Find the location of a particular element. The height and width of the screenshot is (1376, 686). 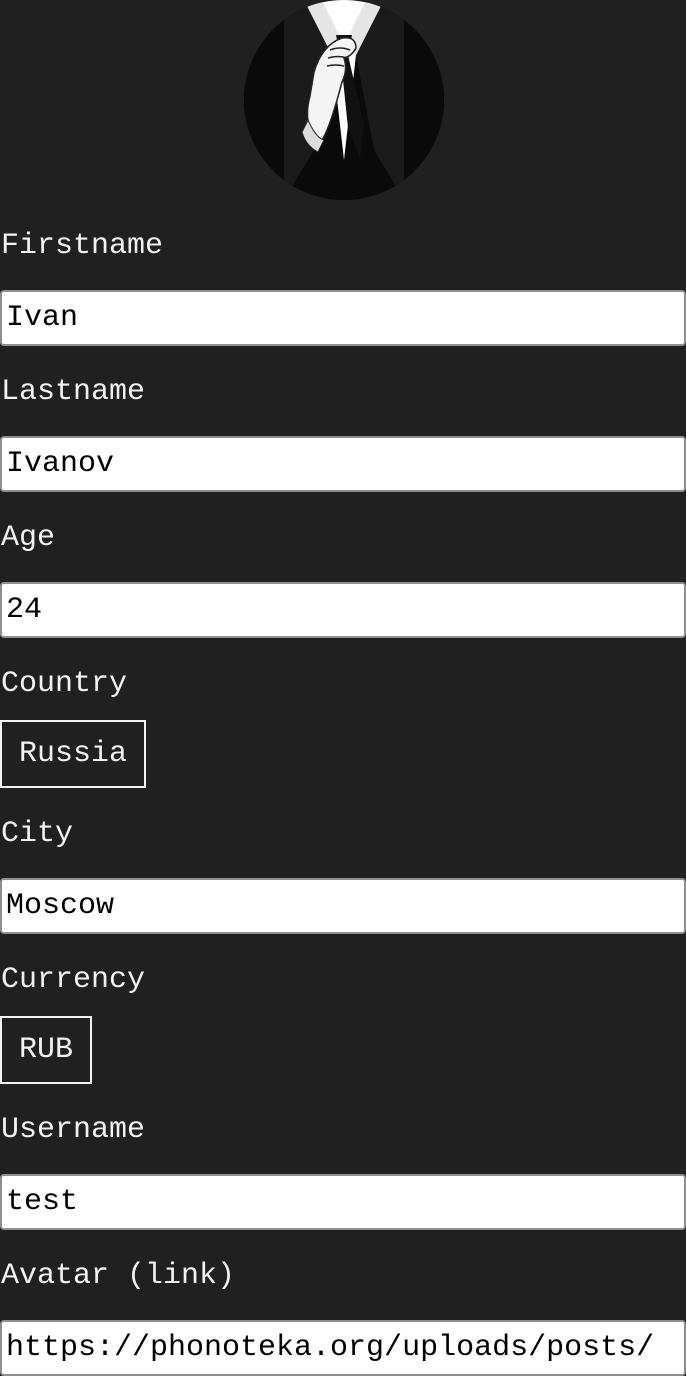

age-input is located at coordinates (343, 610).